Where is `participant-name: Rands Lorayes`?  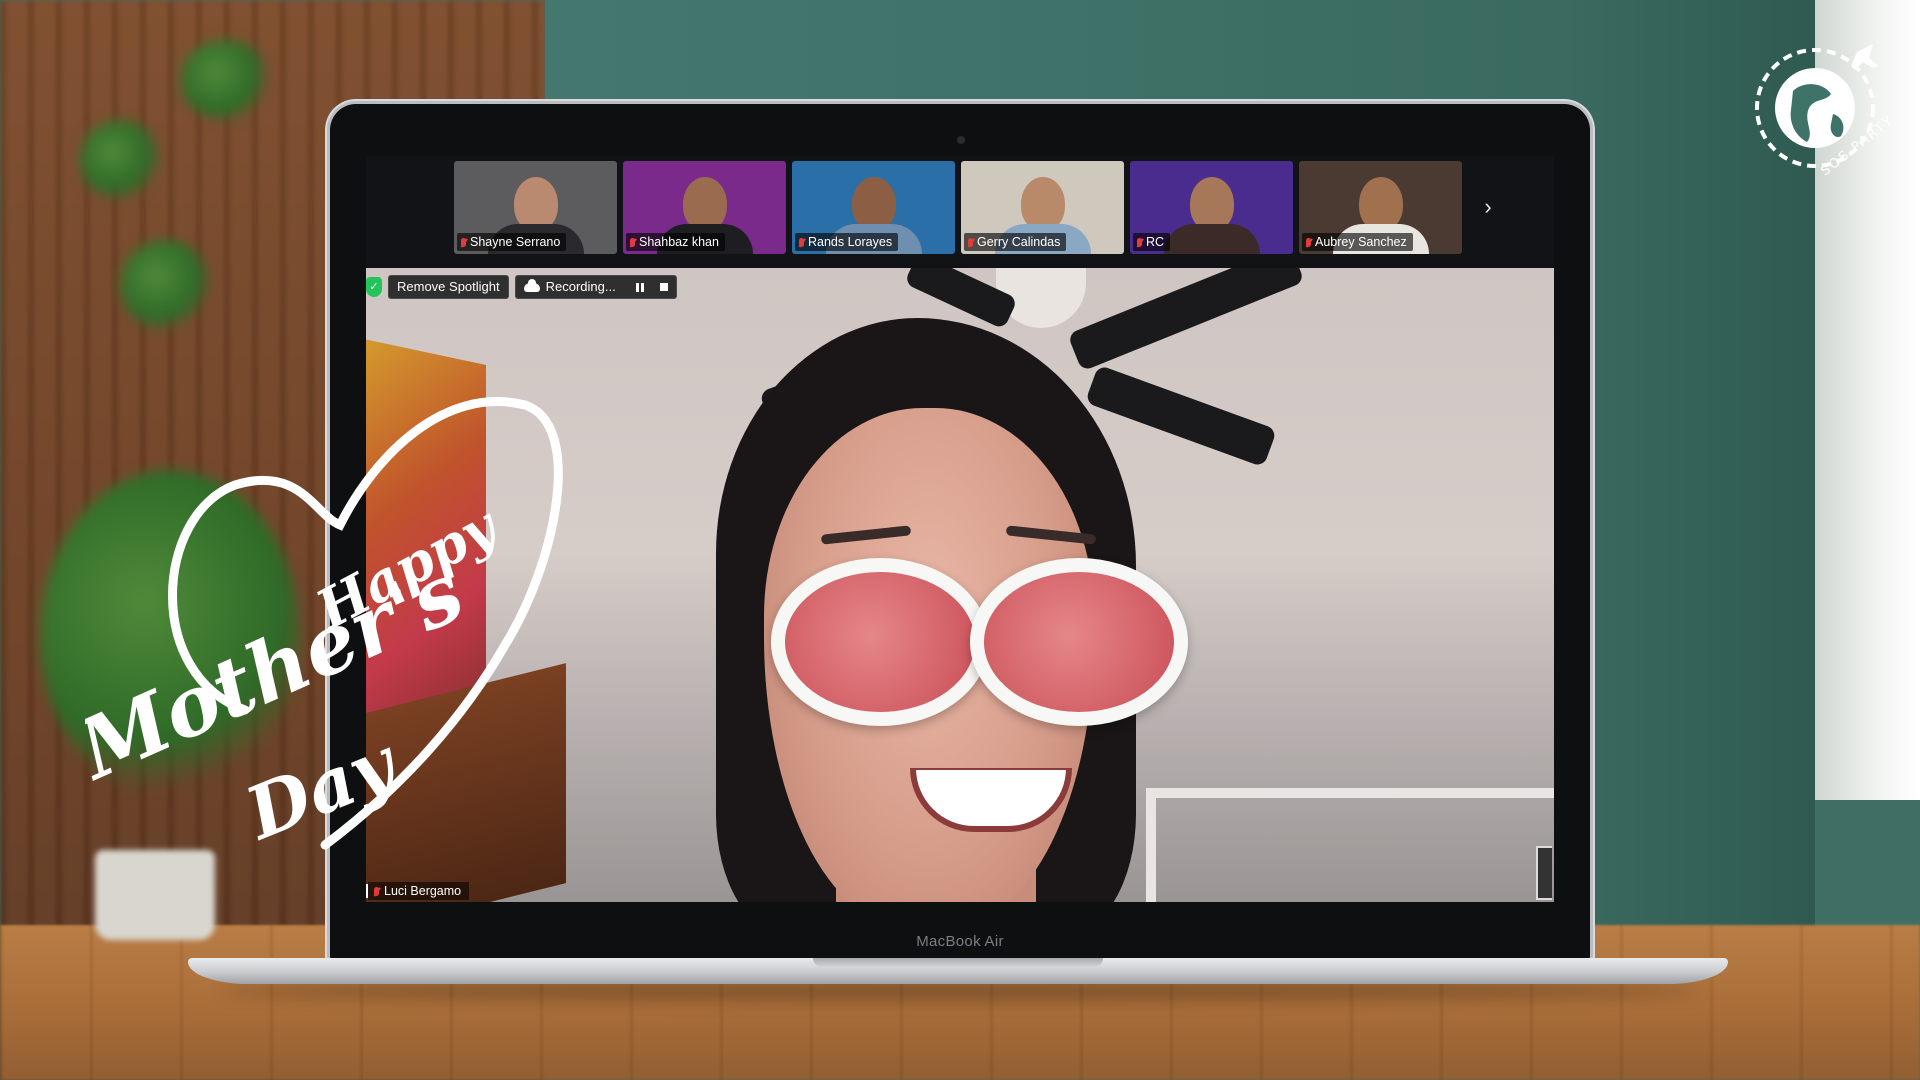 participant-name: Rands Lorayes is located at coordinates (850, 242).